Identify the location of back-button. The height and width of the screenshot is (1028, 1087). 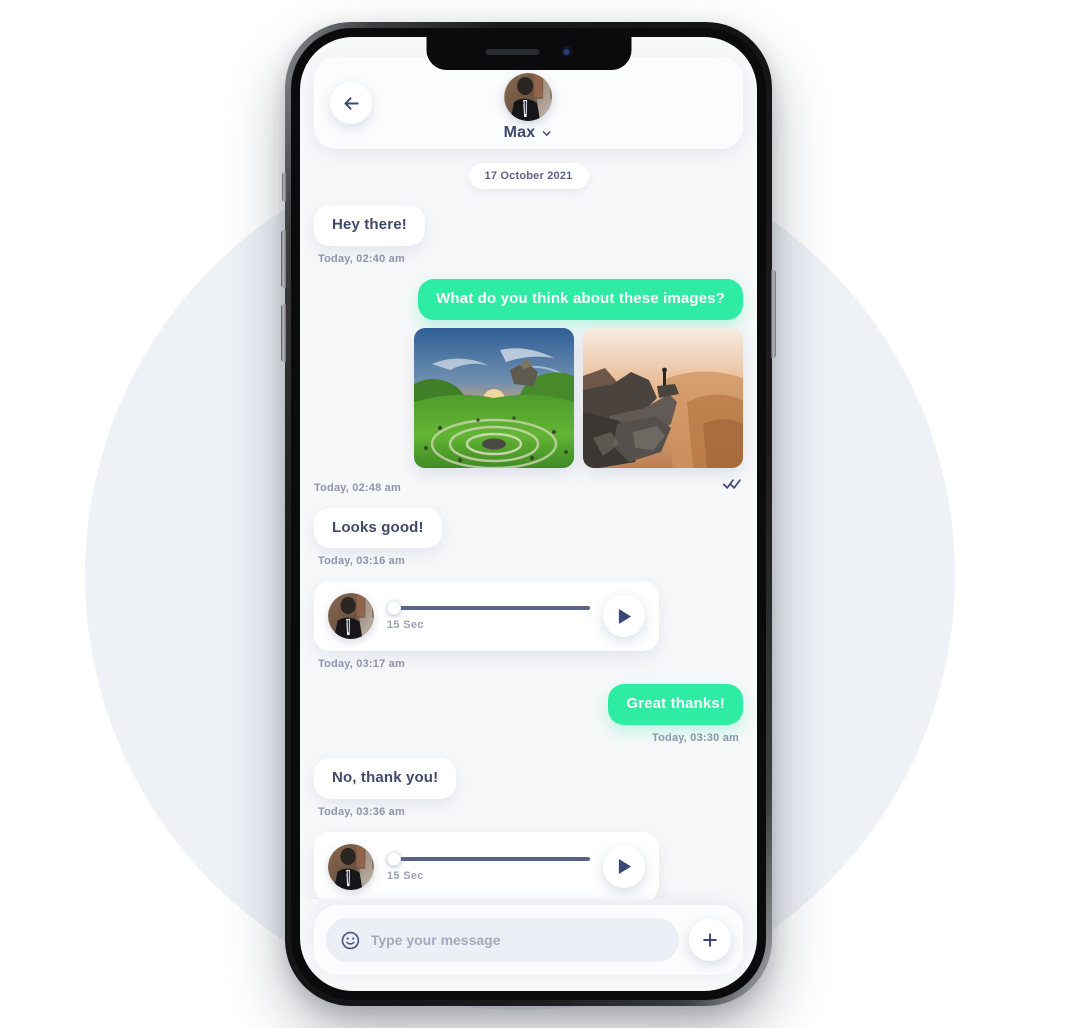
(351, 103).